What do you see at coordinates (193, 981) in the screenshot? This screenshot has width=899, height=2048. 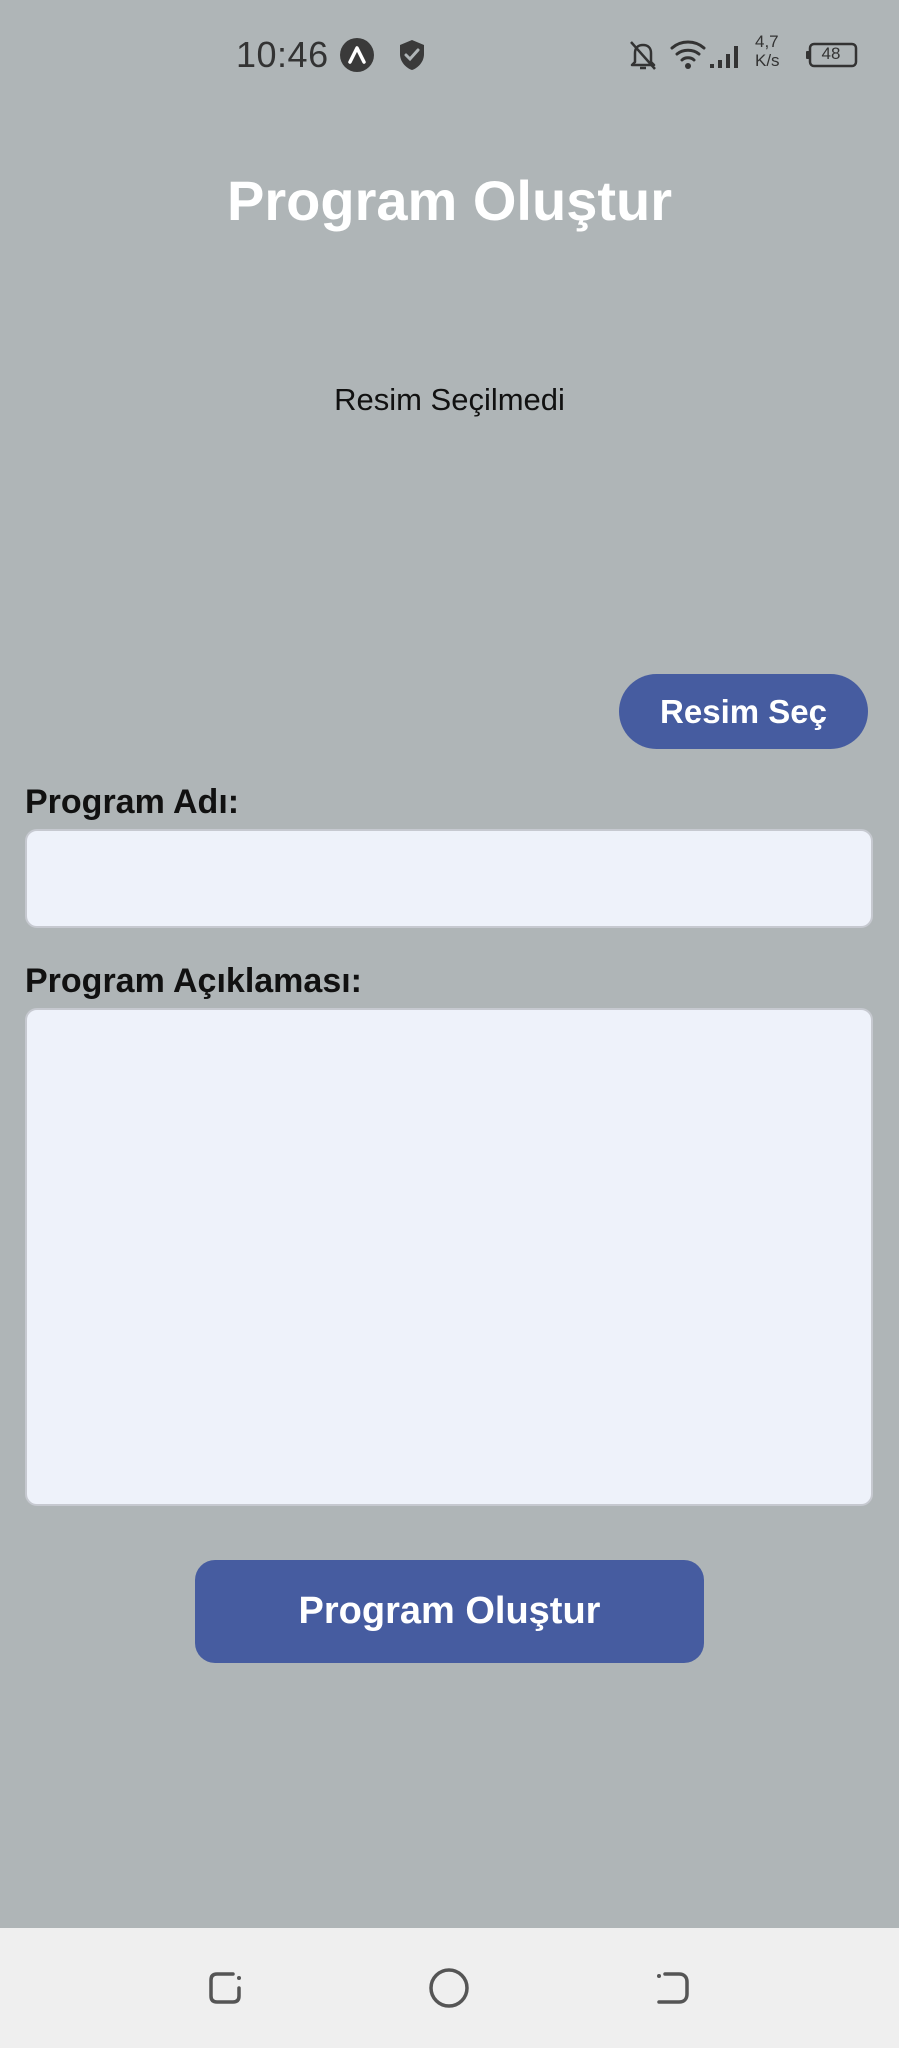 I see `program-description-label: Program Açıklaması:` at bounding box center [193, 981].